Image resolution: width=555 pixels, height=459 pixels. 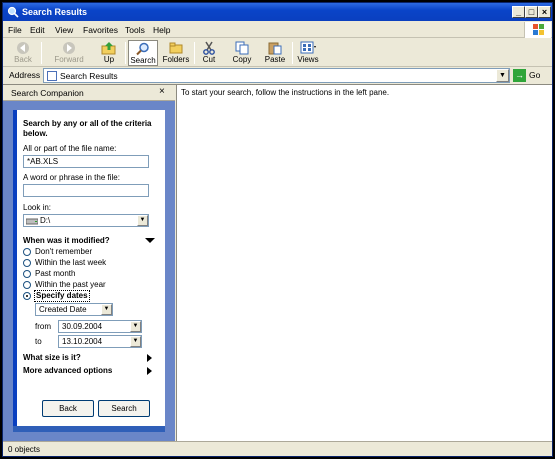 What do you see at coordinates (23, 48) in the screenshot?
I see `back-arrow-icon` at bounding box center [23, 48].